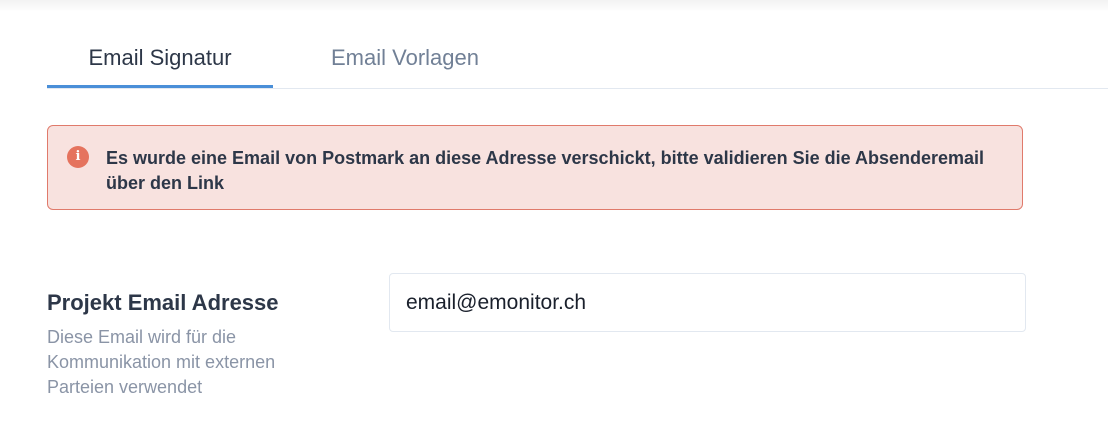 This screenshot has width=1108, height=434. I want to click on tab-bar: Email Signatur Email Vorlagen, so click(577, 58).